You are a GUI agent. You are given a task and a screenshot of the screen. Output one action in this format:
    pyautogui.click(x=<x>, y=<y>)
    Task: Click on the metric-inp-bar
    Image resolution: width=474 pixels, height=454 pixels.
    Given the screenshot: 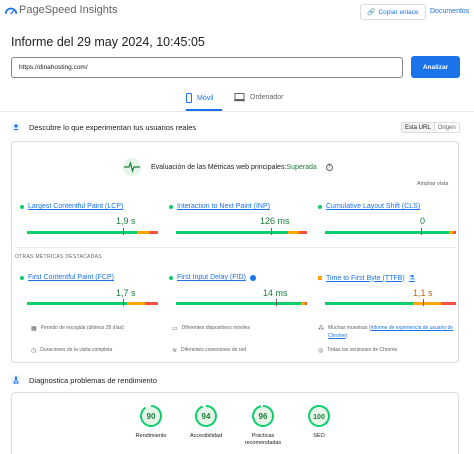 What is the action you would take?
    pyautogui.click(x=241, y=232)
    